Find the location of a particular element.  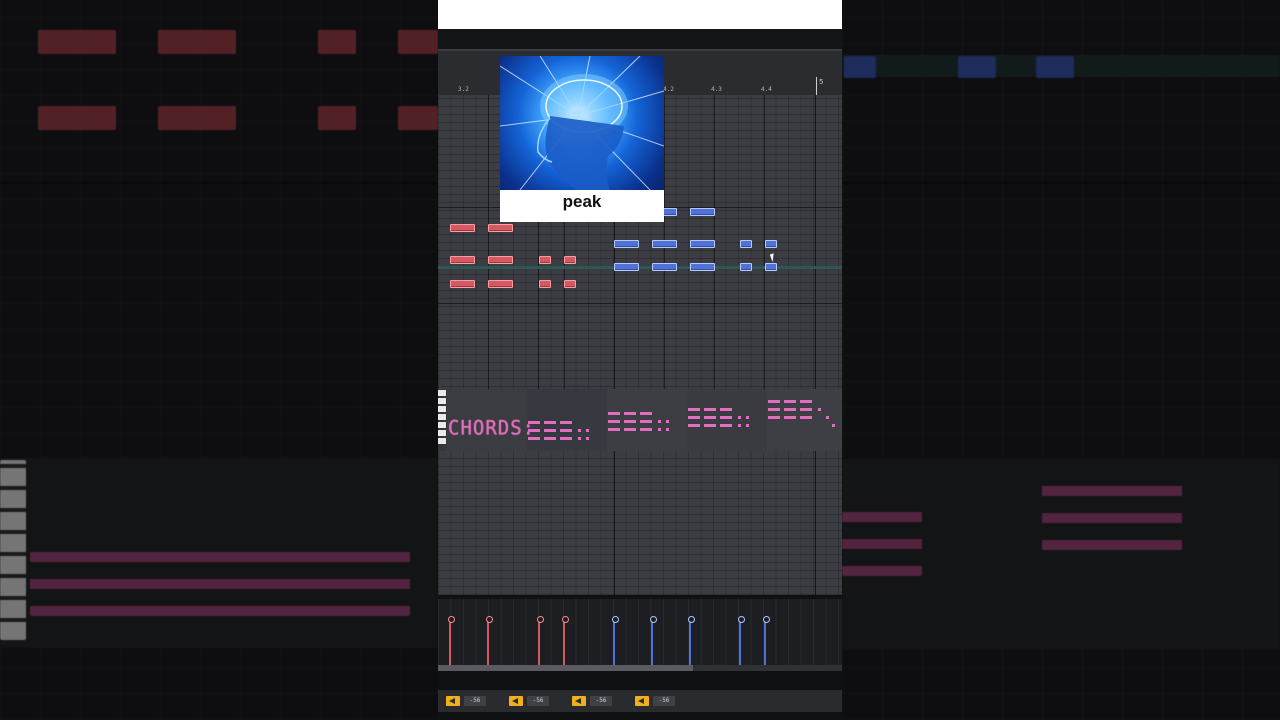

note-grid-lower is located at coordinates (640, 523).